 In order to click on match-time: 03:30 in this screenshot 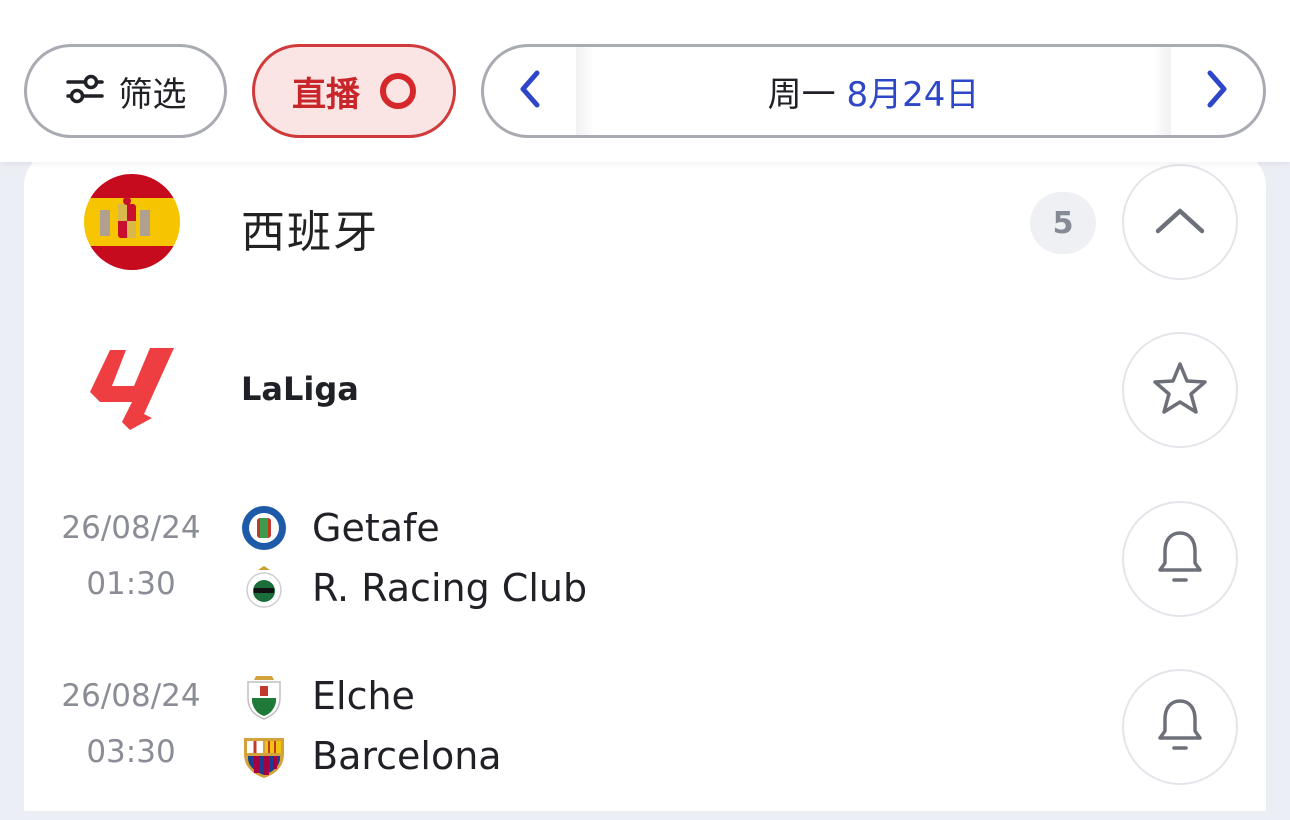, I will do `click(131, 752)`.